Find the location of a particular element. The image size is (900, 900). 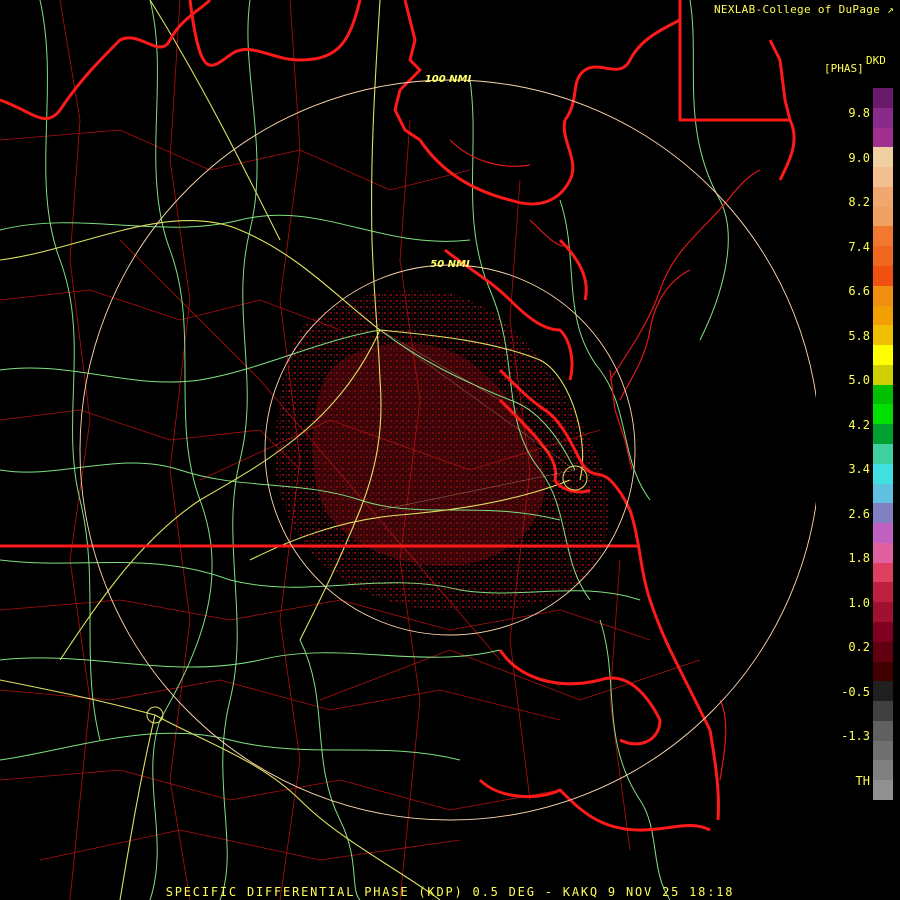

scale-tick-label: 8.2 is located at coordinates (859, 202).